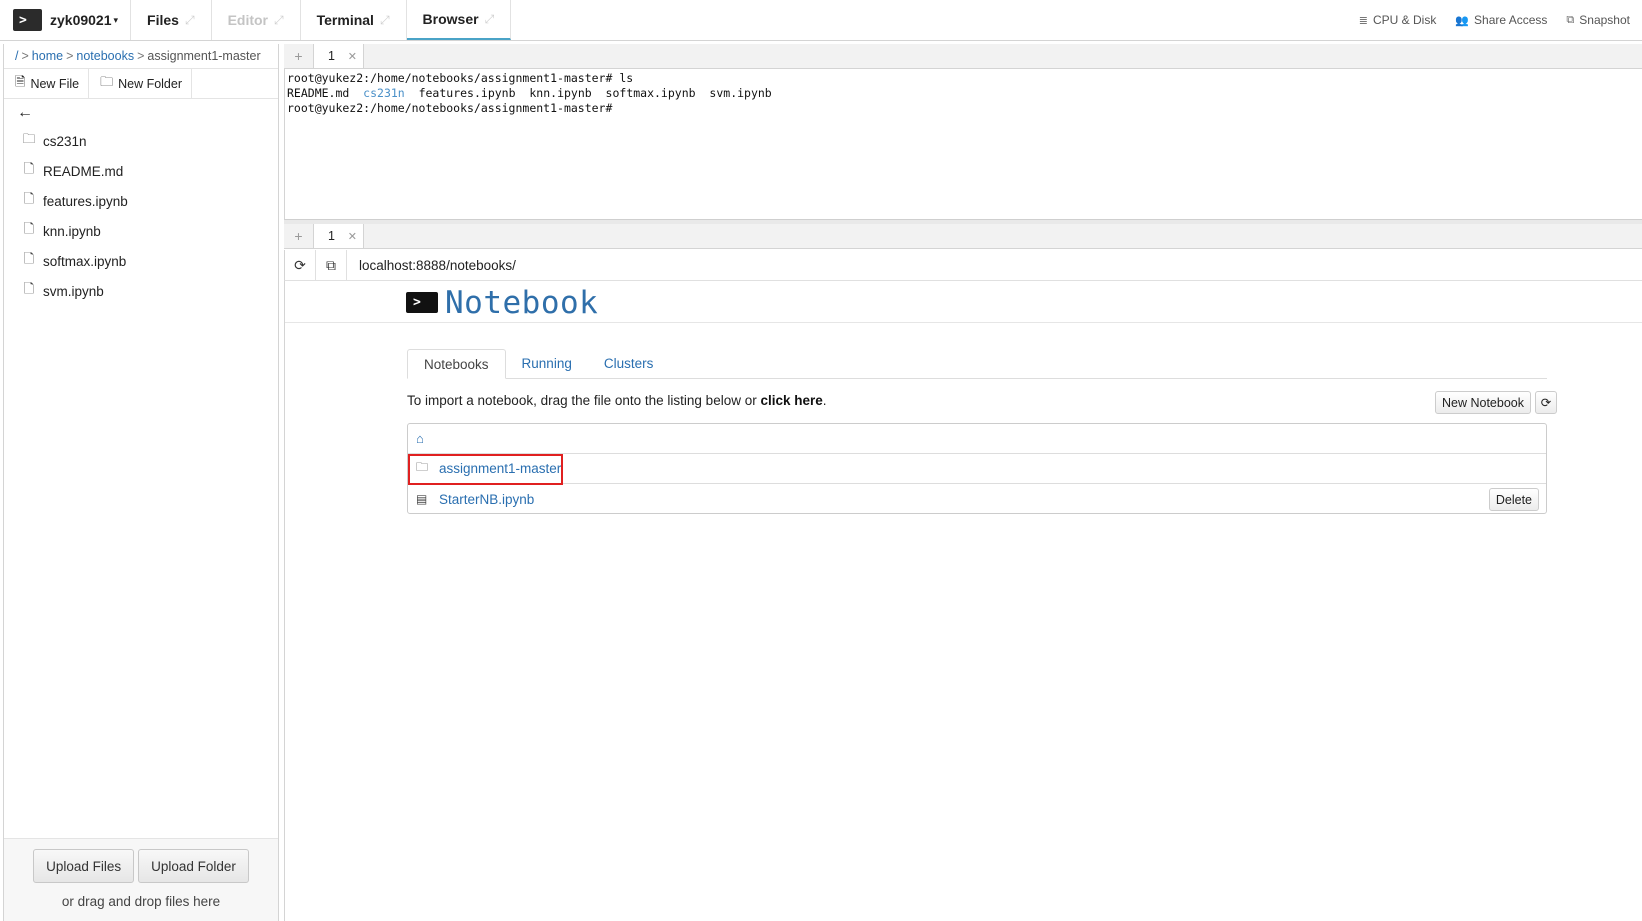 The width and height of the screenshot is (1642, 921). I want to click on new-file-icon: 🗎, so click(20, 81).